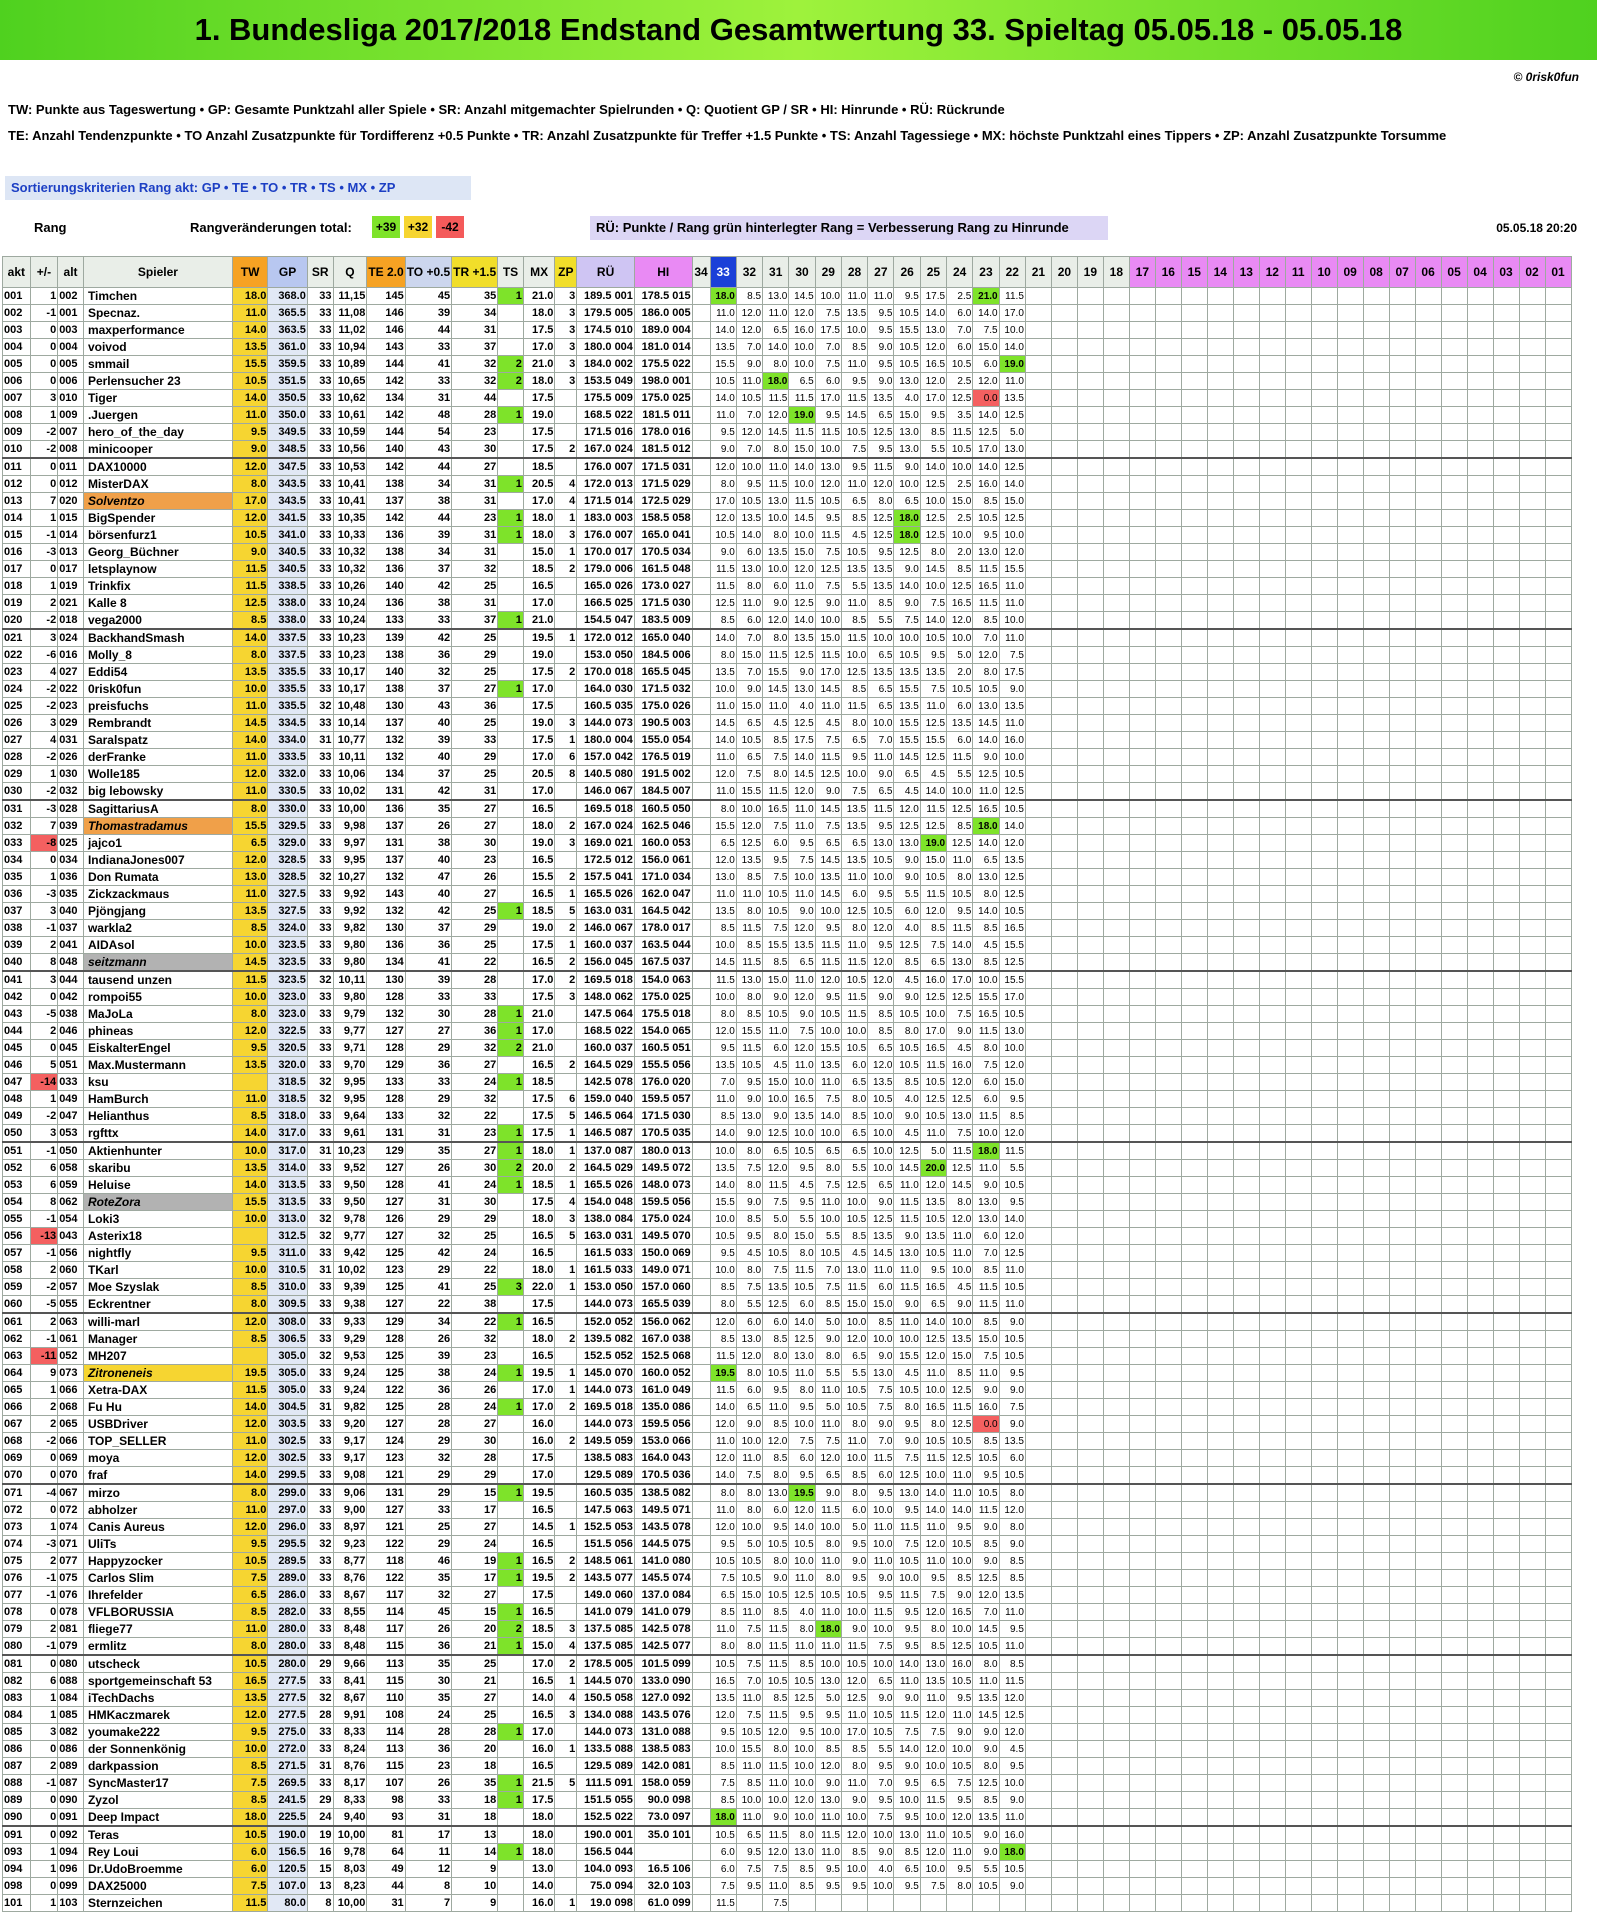 The width and height of the screenshot is (1597, 1916). I want to click on cell-week-score: 10.0, so click(776, 1800).